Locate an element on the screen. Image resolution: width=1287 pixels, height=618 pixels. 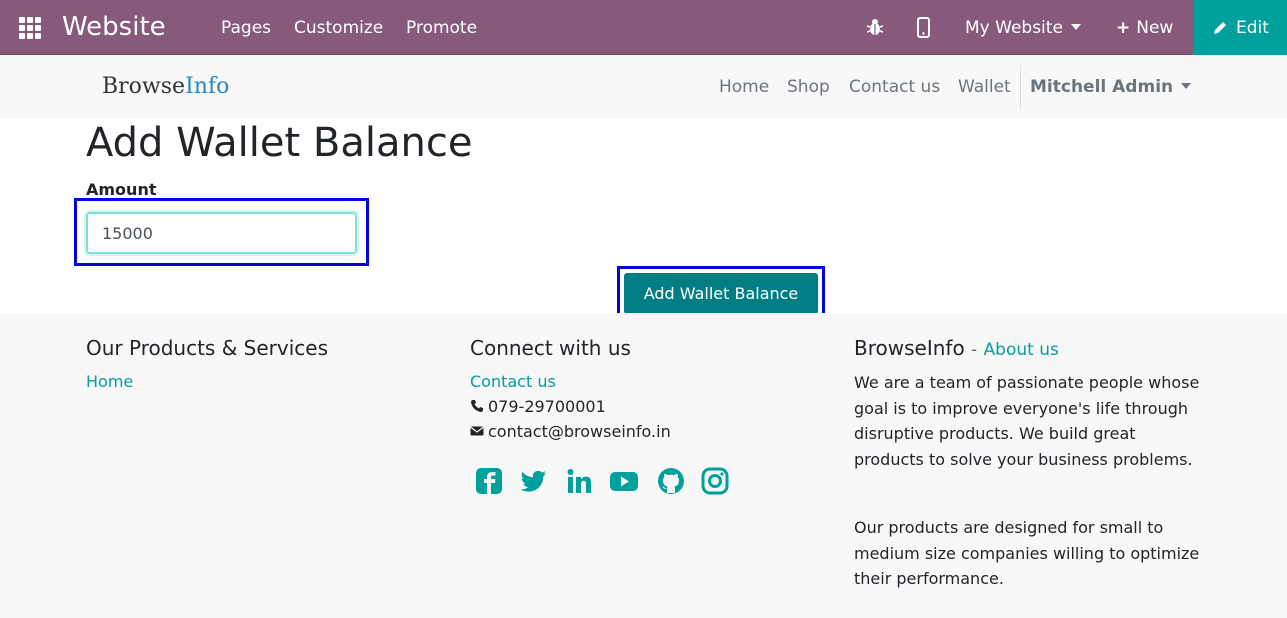
website-selector-label: My Website is located at coordinates (1014, 28).